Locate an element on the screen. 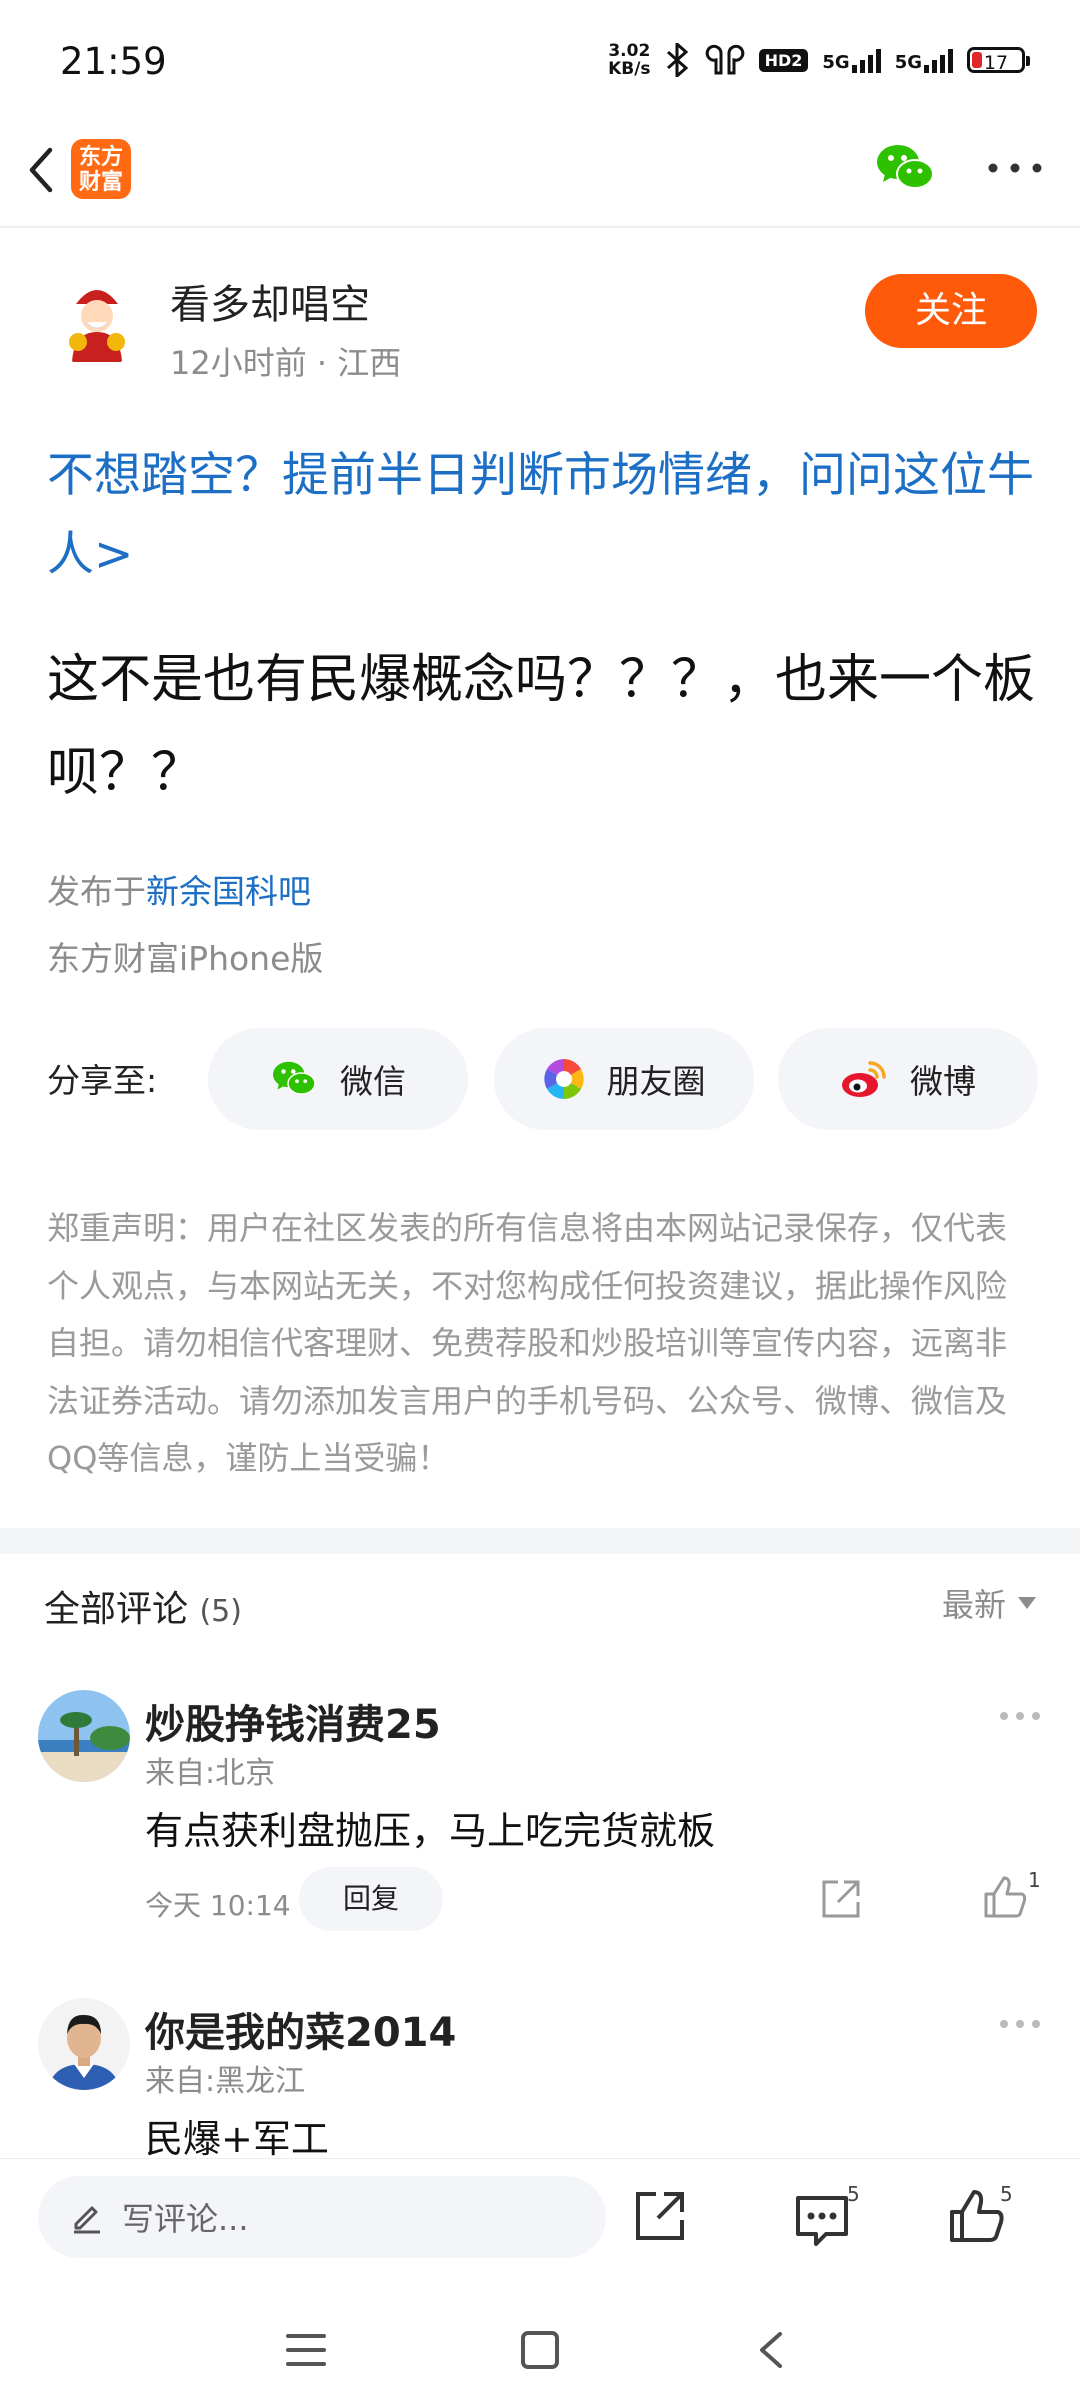 The height and width of the screenshot is (2400, 1080). comment-text: 民爆+军工 is located at coordinates (237, 2139).